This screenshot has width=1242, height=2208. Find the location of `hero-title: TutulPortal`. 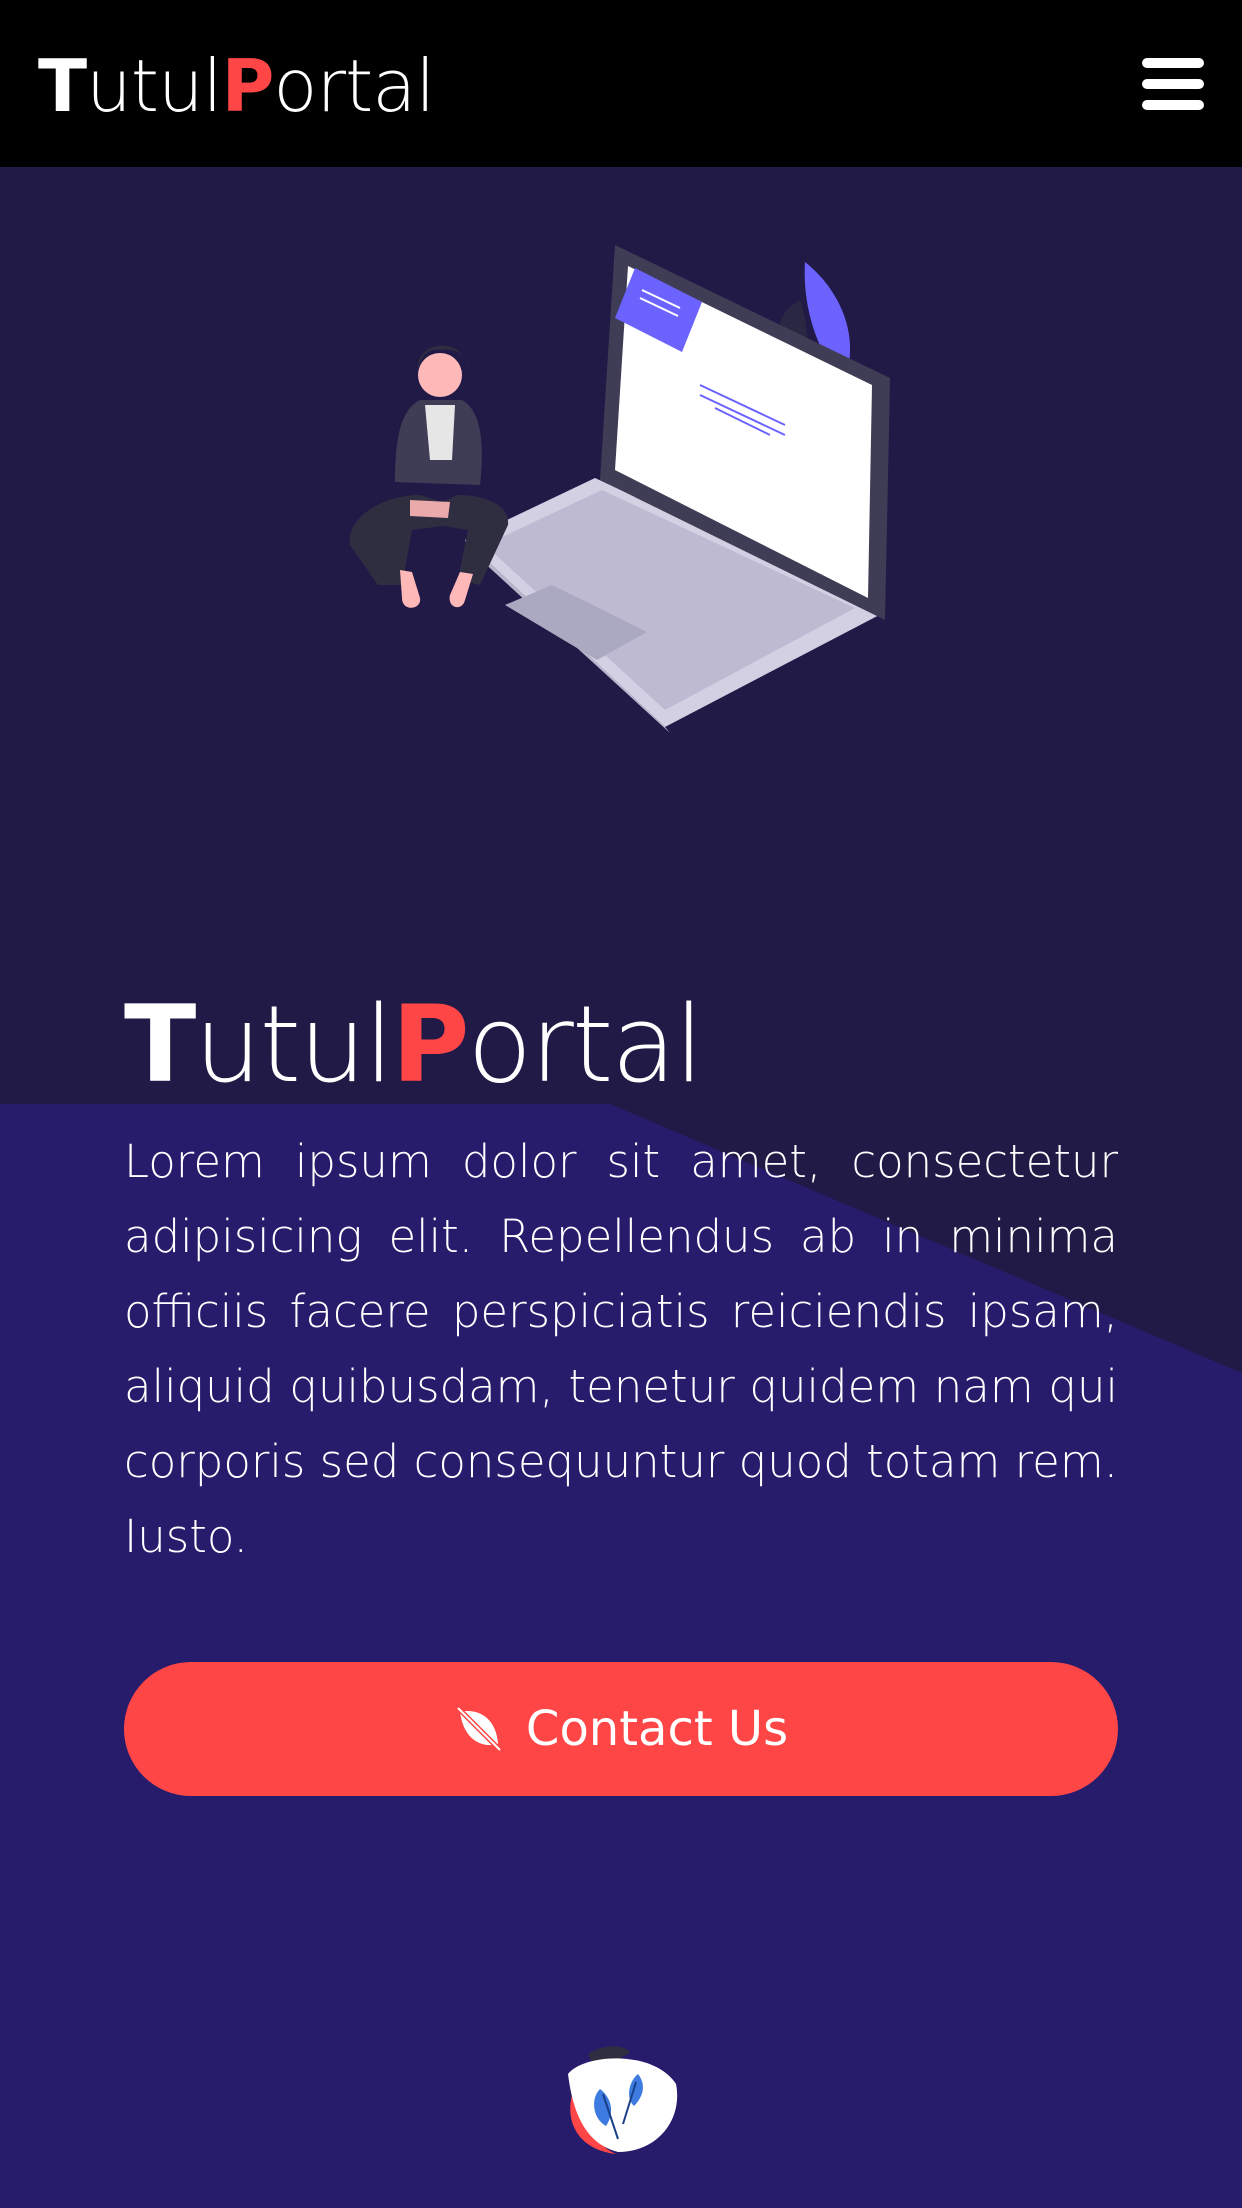

hero-title: TutulPortal is located at coordinates (414, 1045).